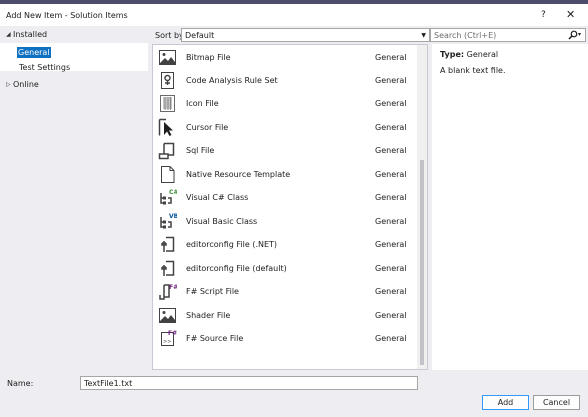 This screenshot has width=588, height=417. I want to click on item-name: Visual C# Class, so click(217, 197).